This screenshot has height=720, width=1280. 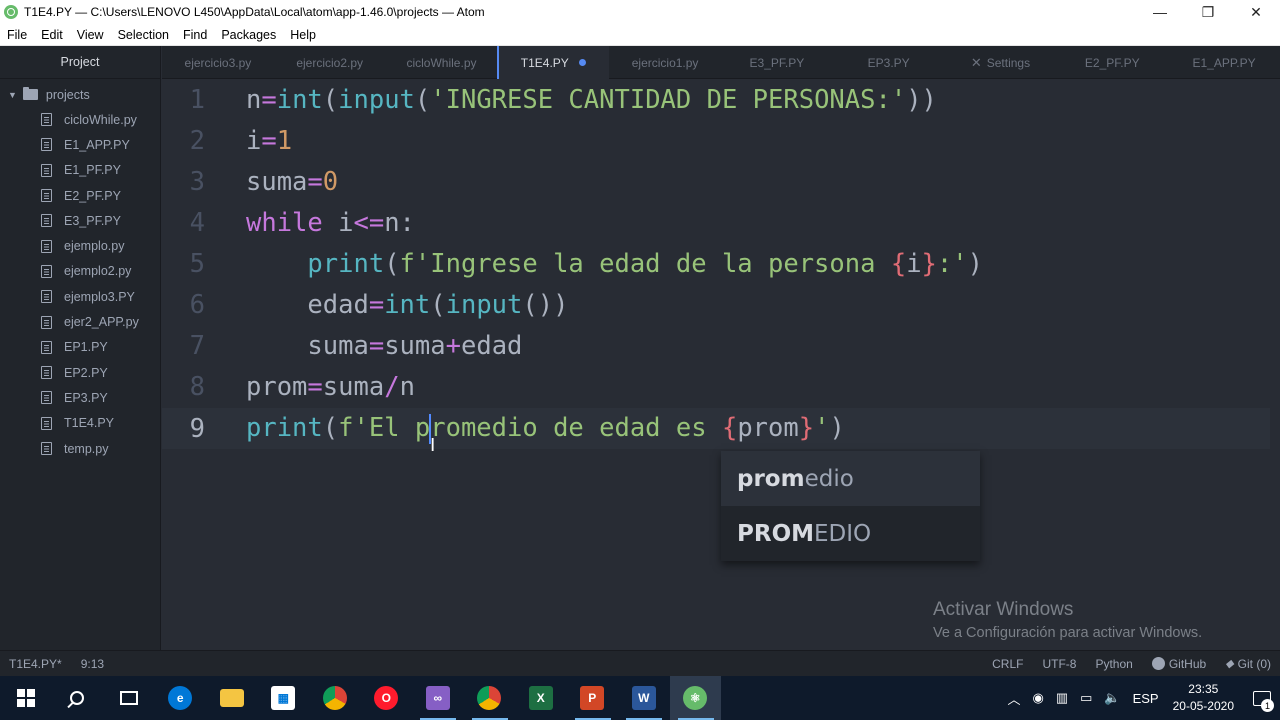 I want to click on task-view-button, so click(x=129, y=698).